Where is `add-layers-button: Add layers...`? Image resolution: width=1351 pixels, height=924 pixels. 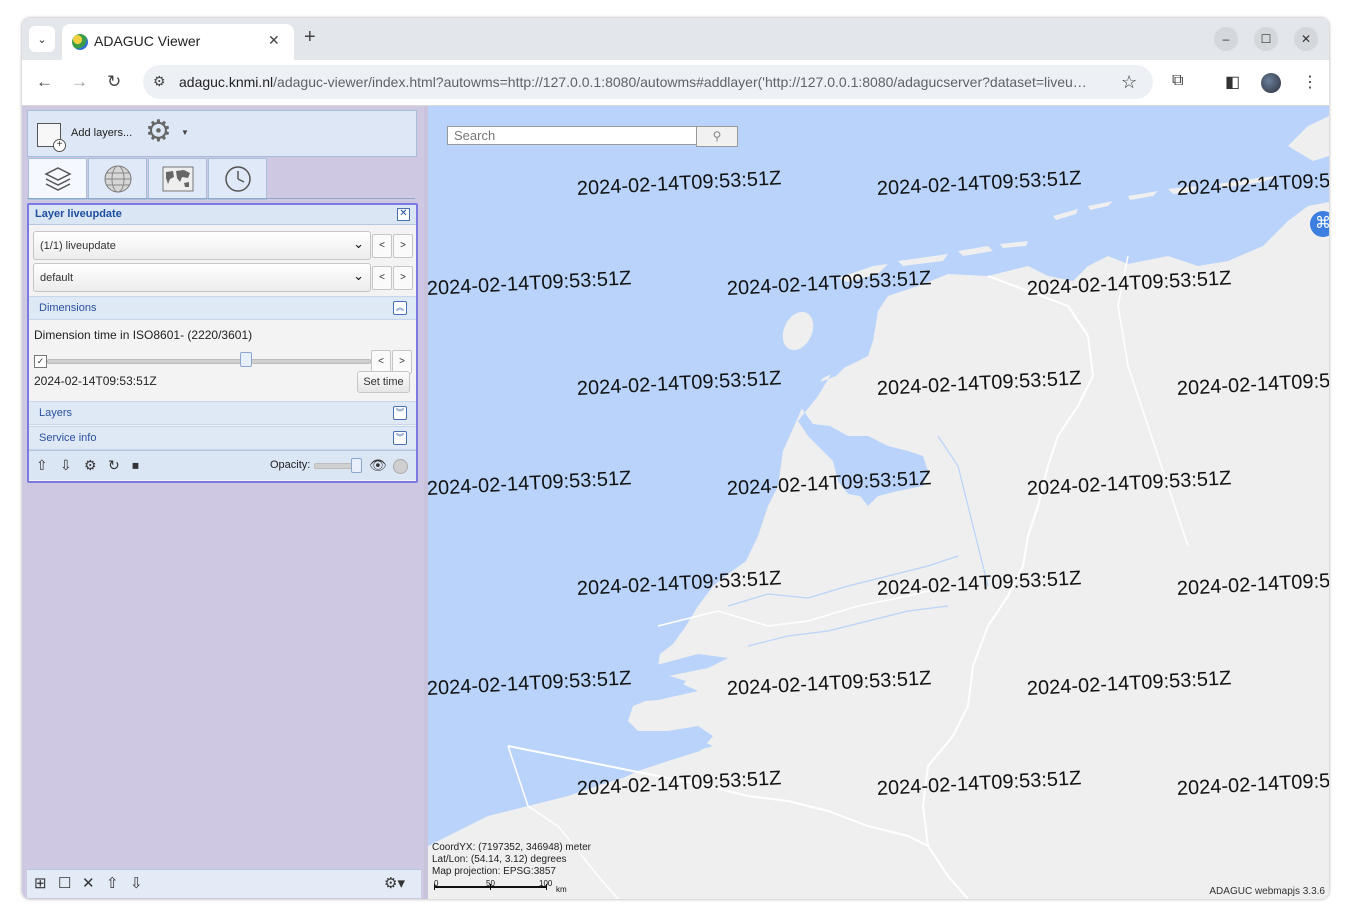 add-layers-button: Add layers... is located at coordinates (101, 133).